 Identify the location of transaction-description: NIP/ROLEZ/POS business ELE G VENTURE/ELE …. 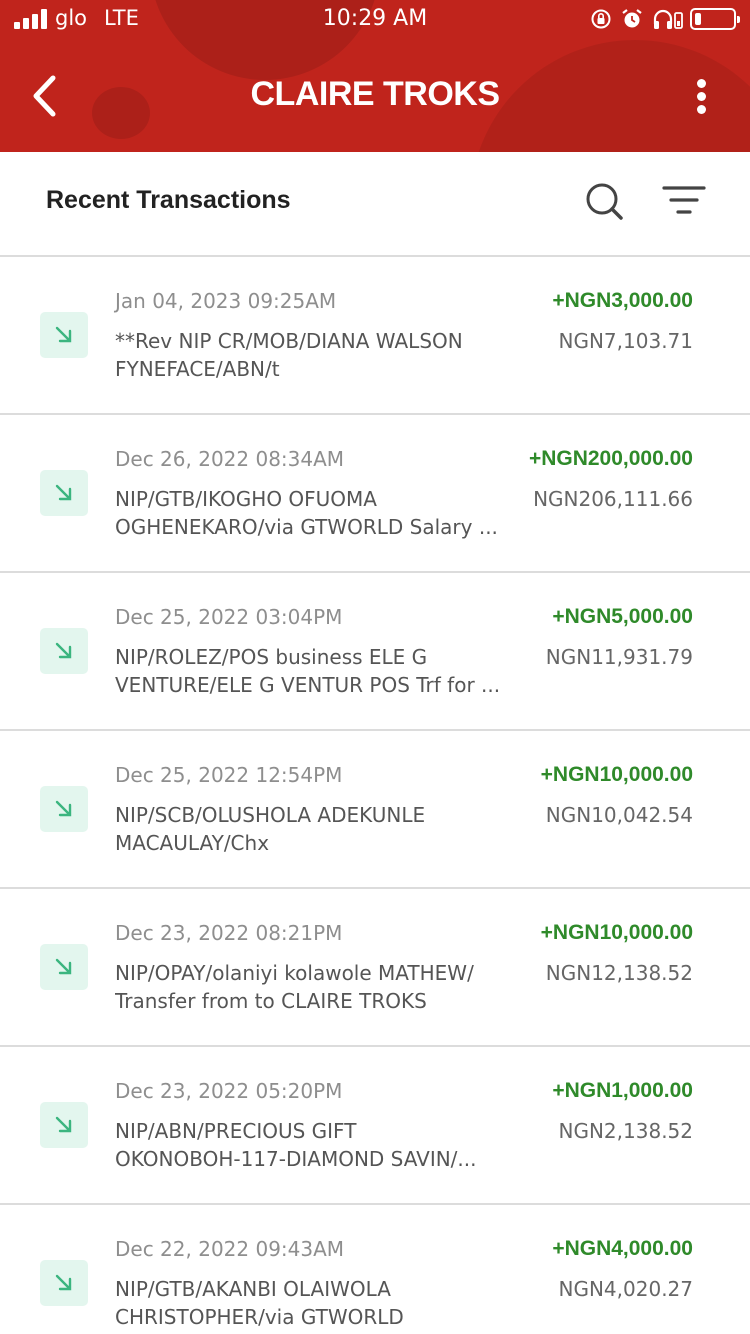
(308, 671).